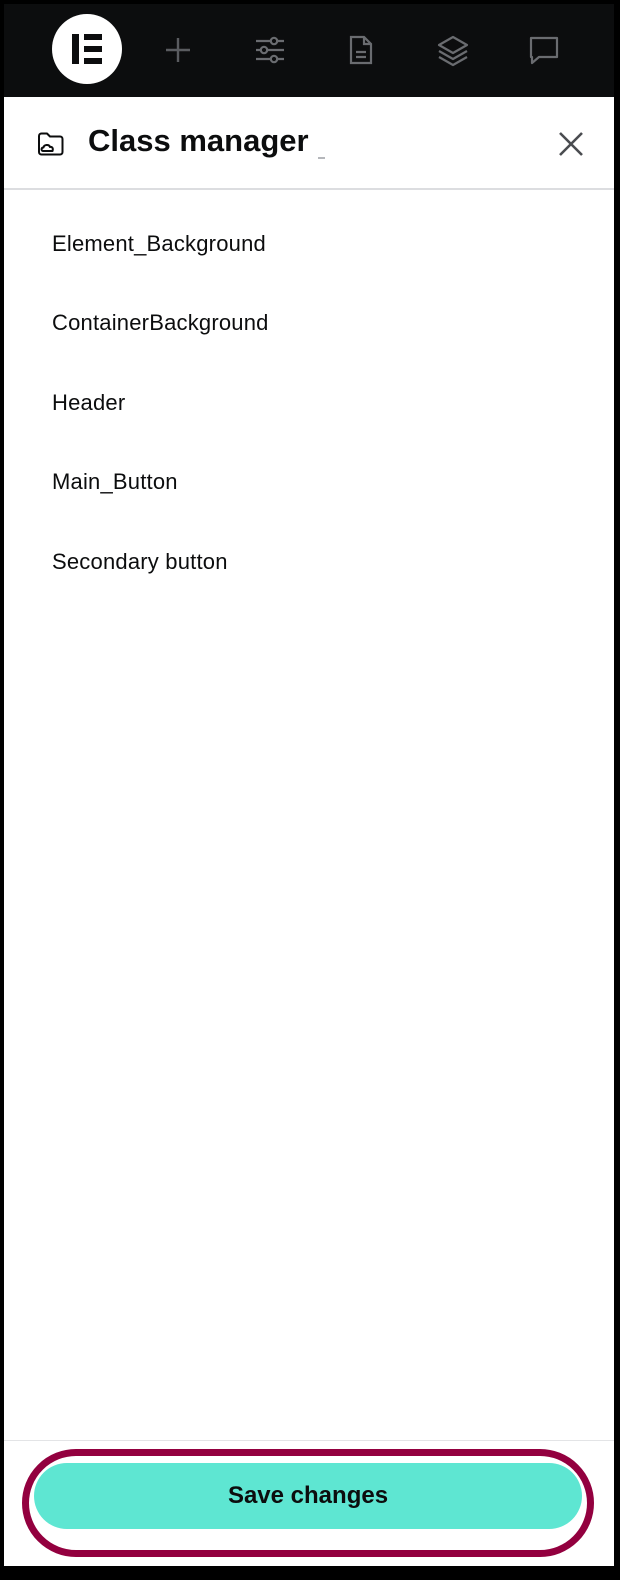 Image resolution: width=620 pixels, height=1580 pixels. I want to click on class-item-secondary-button: Secondary button, so click(309, 562).